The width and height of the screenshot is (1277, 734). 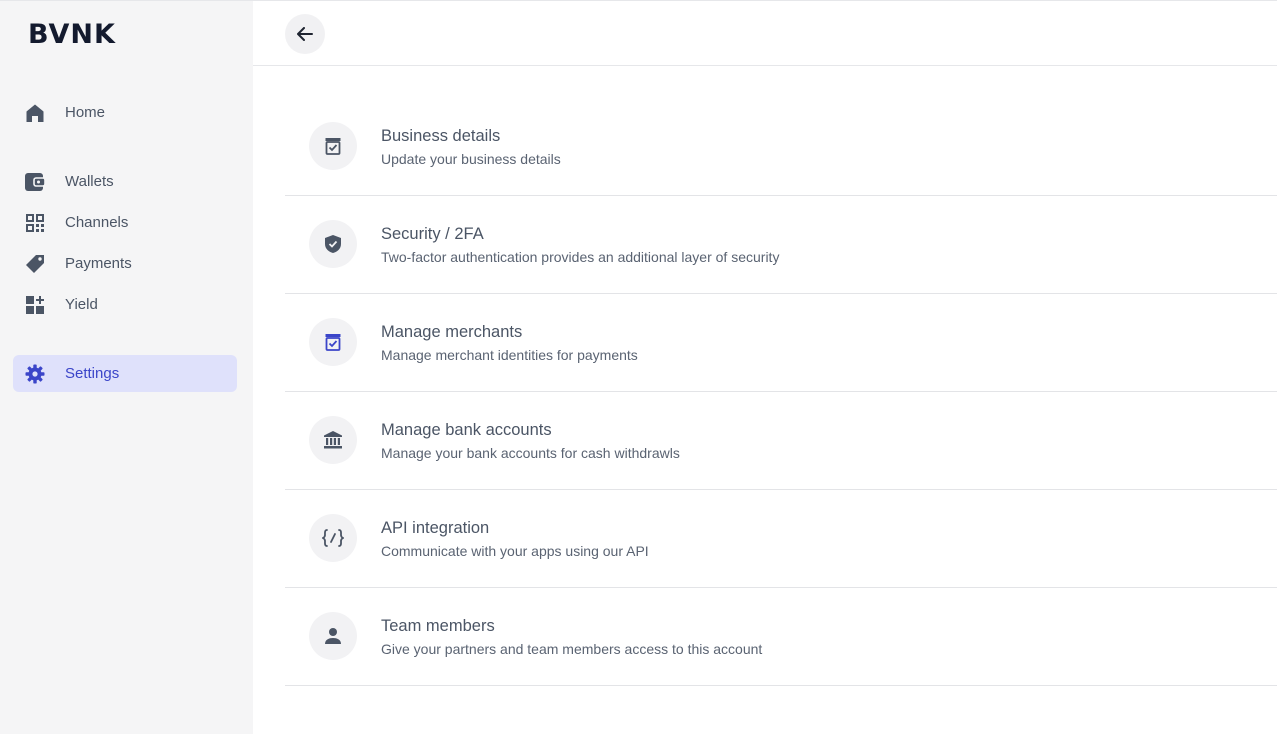 I want to click on sidebar-item-yield: Yield, so click(x=125, y=304).